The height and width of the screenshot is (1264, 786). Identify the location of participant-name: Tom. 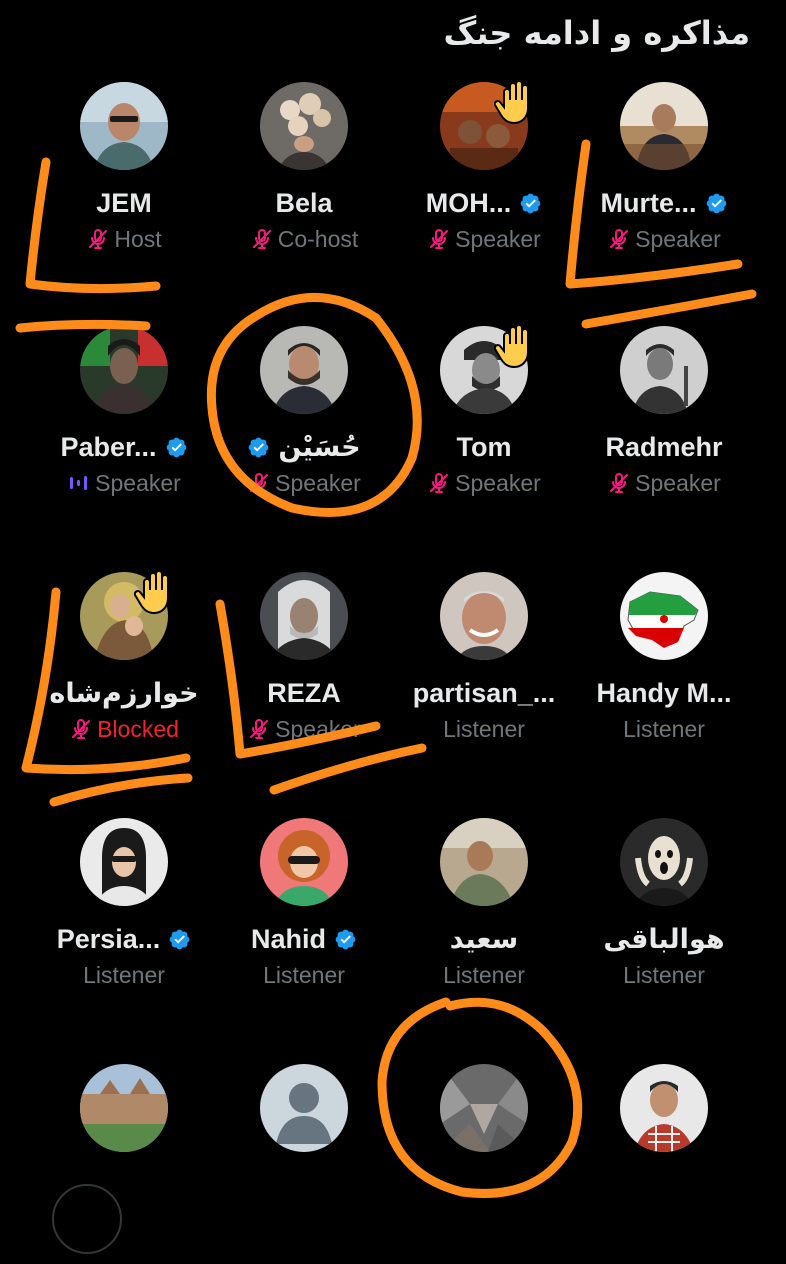
(484, 446).